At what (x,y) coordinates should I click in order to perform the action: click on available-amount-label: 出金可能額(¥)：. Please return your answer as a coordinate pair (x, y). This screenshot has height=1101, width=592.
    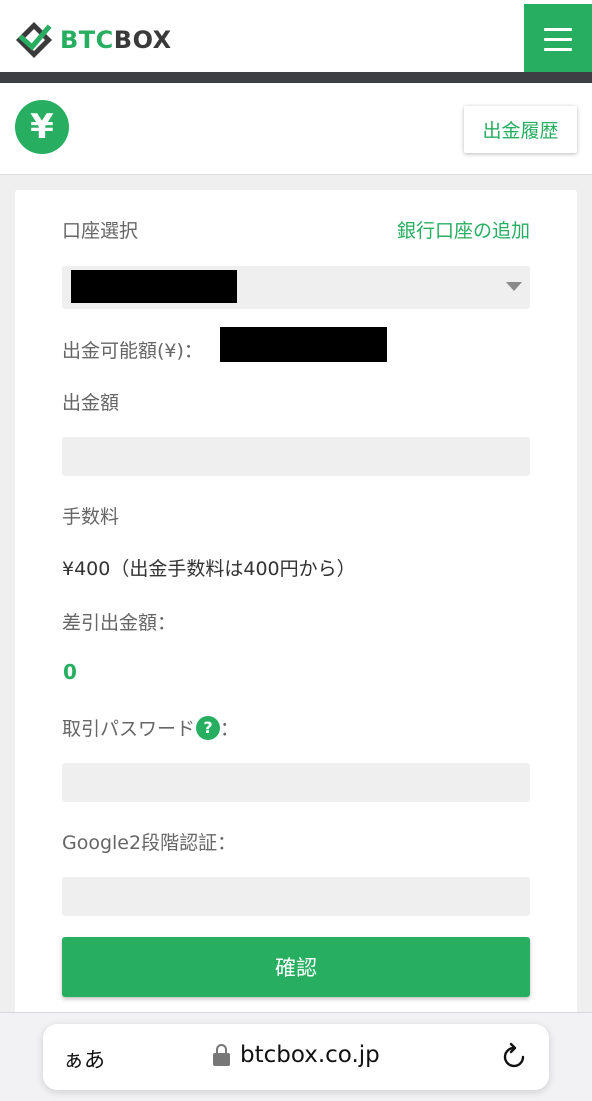
    Looking at the image, I should click on (132, 351).